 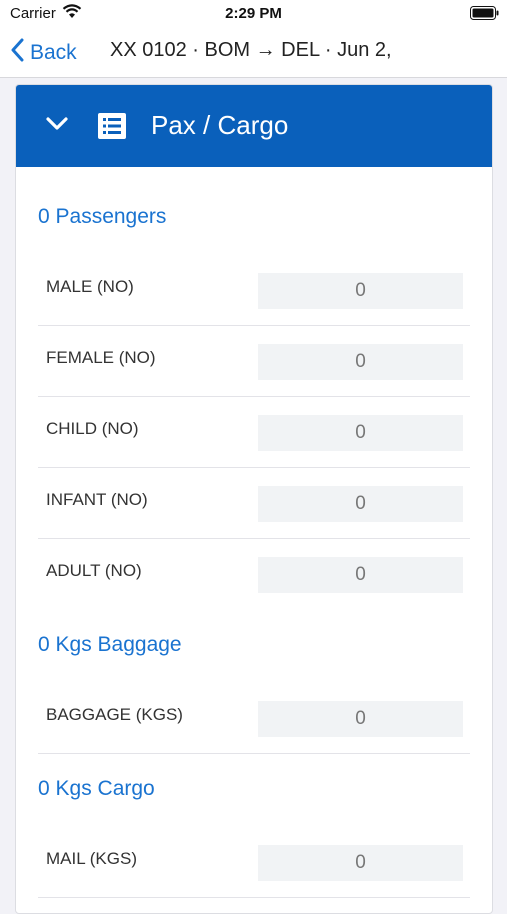 What do you see at coordinates (360, 504) in the screenshot?
I see `infant-input` at bounding box center [360, 504].